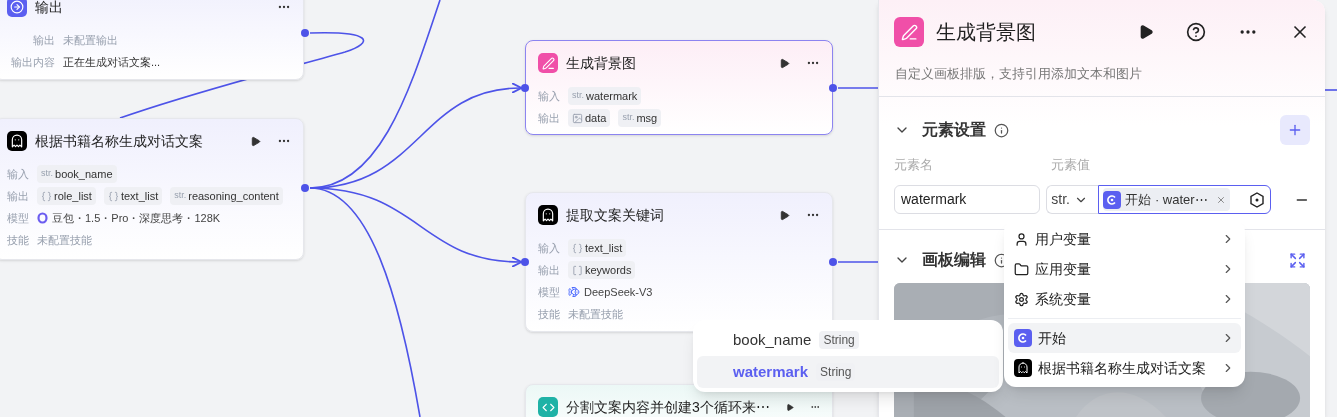 The image size is (1337, 417). What do you see at coordinates (1297, 260) in the screenshot?
I see `expand-icon` at bounding box center [1297, 260].